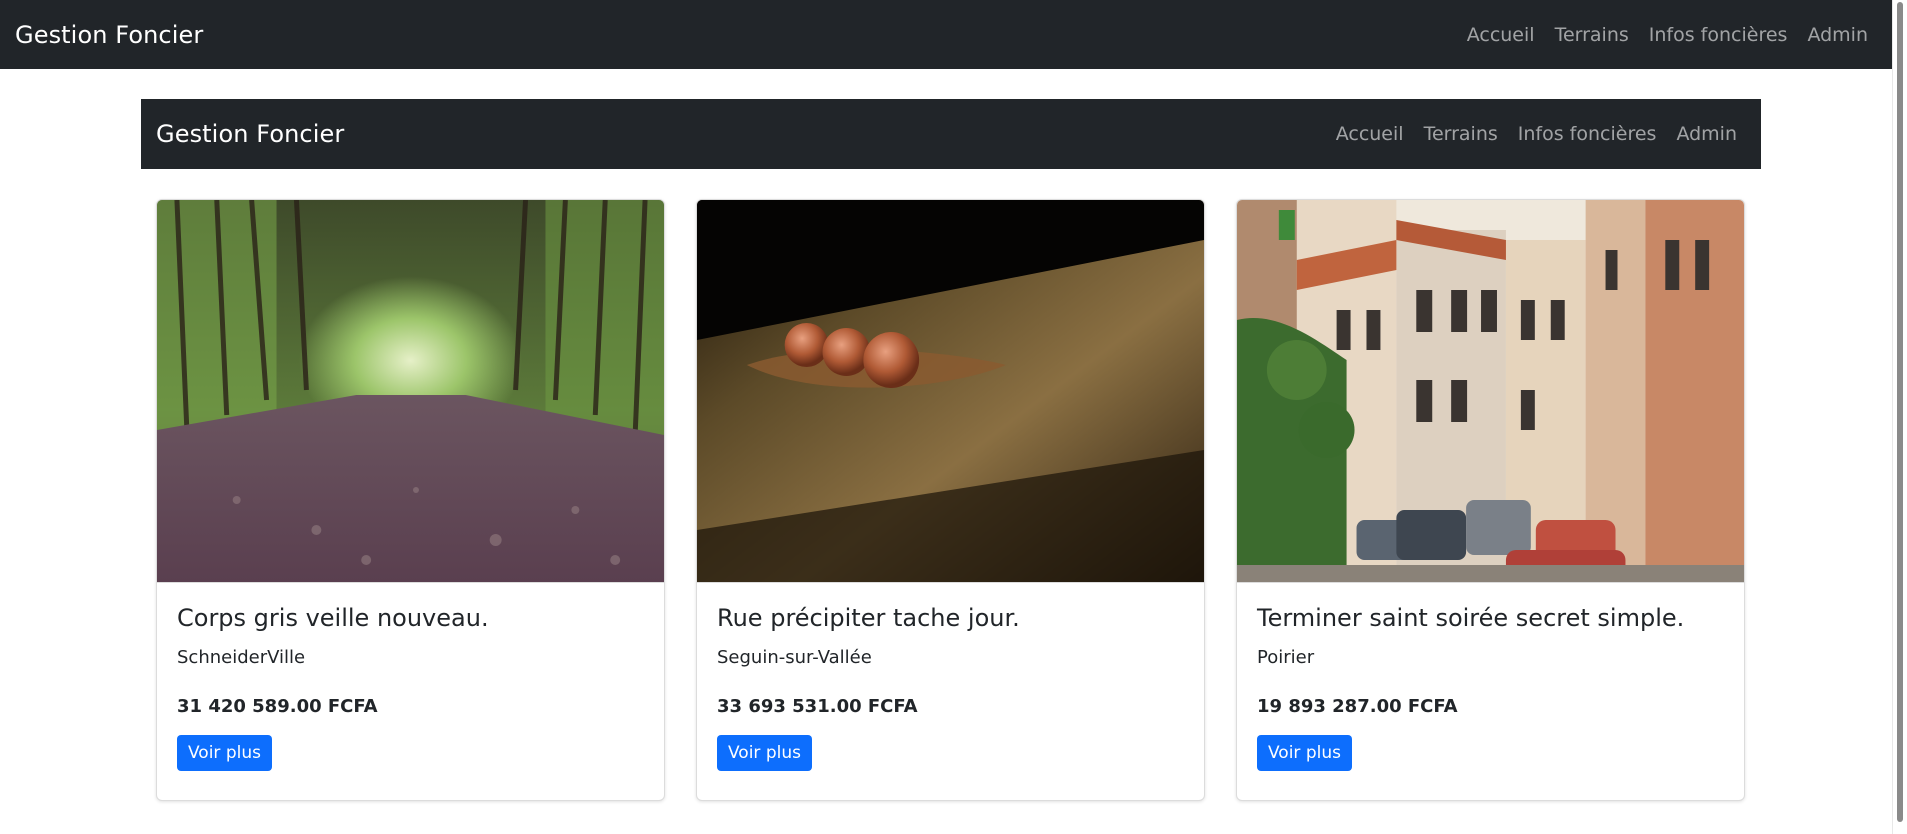 Image resolution: width=1907 pixels, height=834 pixels. What do you see at coordinates (1471, 618) in the screenshot?
I see `card-title: Terminer saint soirée secret simple.` at bounding box center [1471, 618].